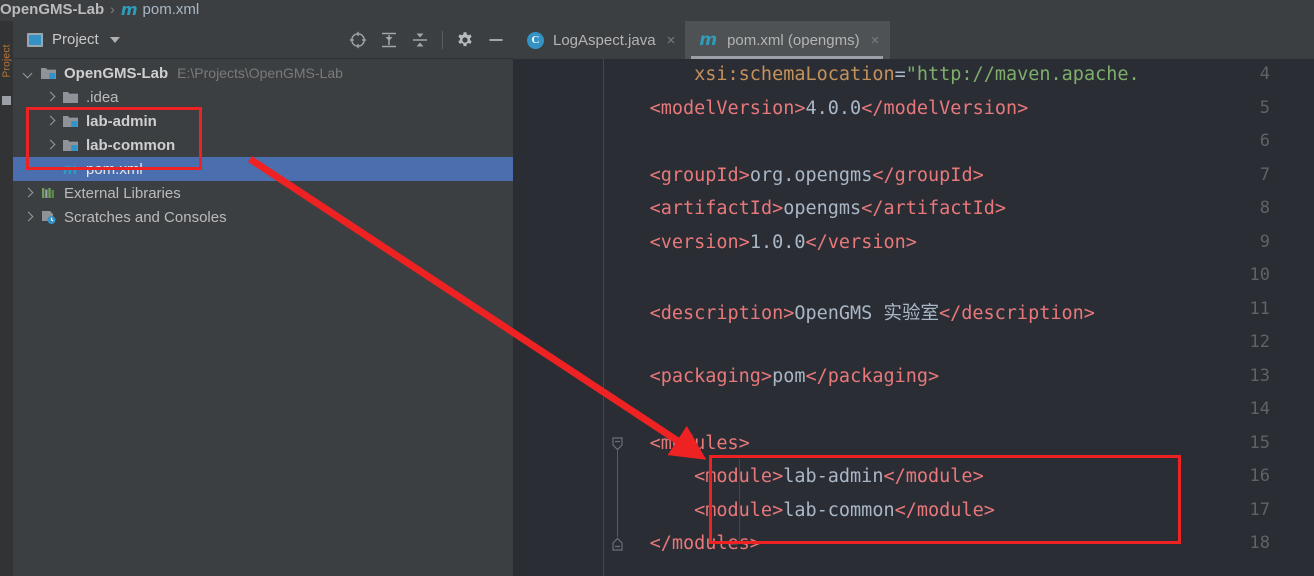 The image size is (1314, 576). What do you see at coordinates (122, 193) in the screenshot?
I see `tree-item-label: External Libraries` at bounding box center [122, 193].